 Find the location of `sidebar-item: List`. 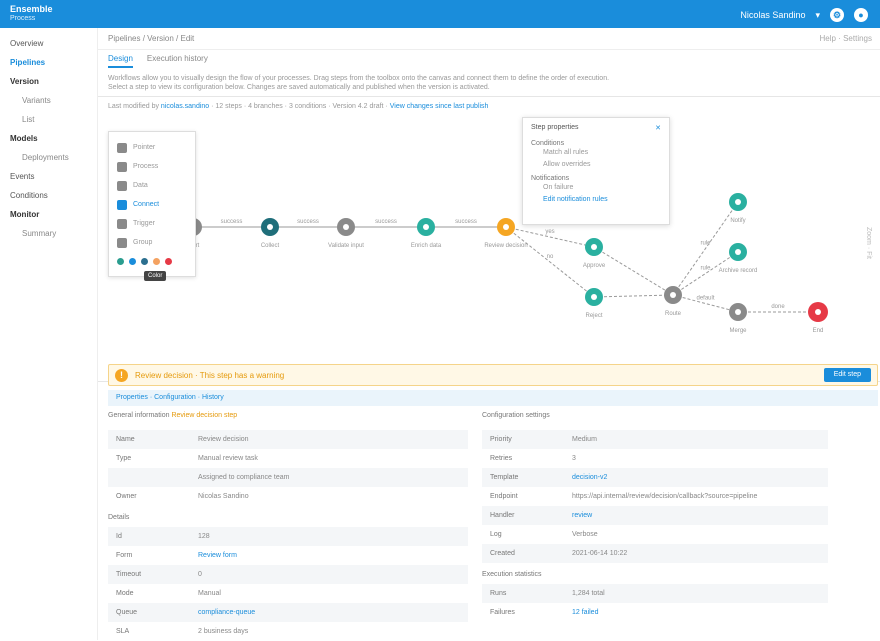

sidebar-item: List is located at coordinates (48, 119).